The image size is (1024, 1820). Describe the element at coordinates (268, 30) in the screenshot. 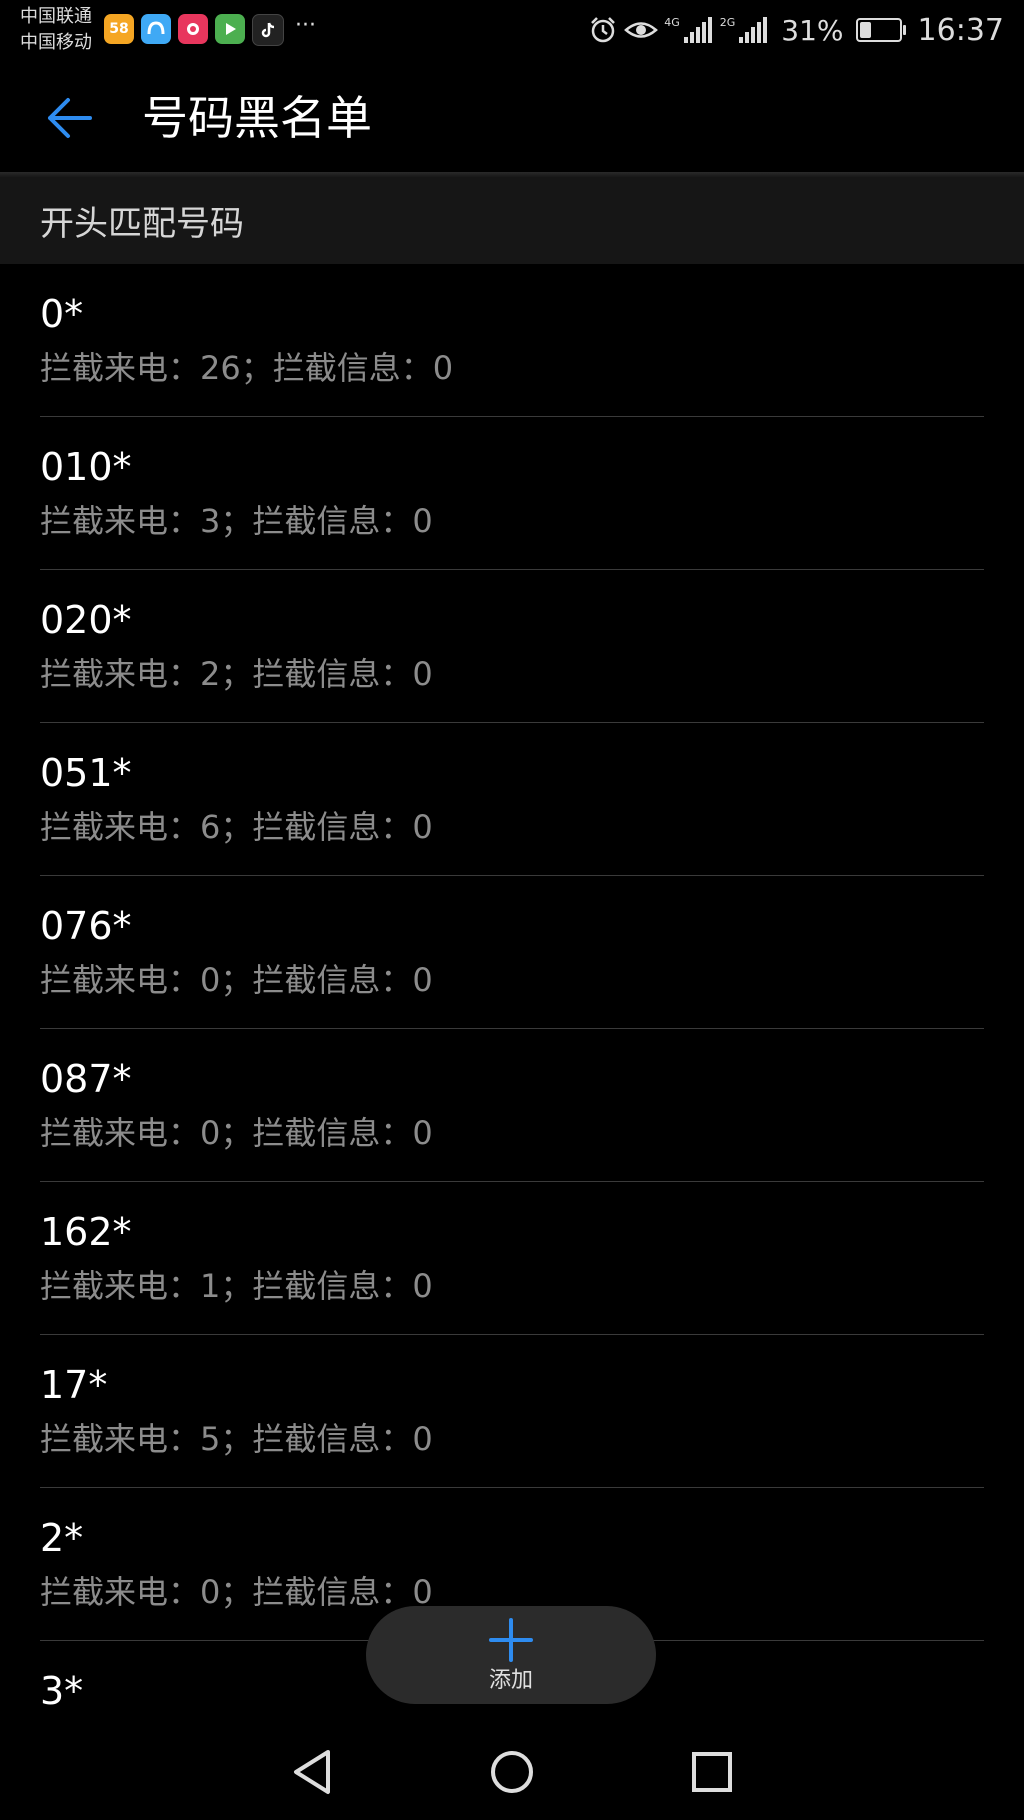

I see `tiktok-icon` at that location.